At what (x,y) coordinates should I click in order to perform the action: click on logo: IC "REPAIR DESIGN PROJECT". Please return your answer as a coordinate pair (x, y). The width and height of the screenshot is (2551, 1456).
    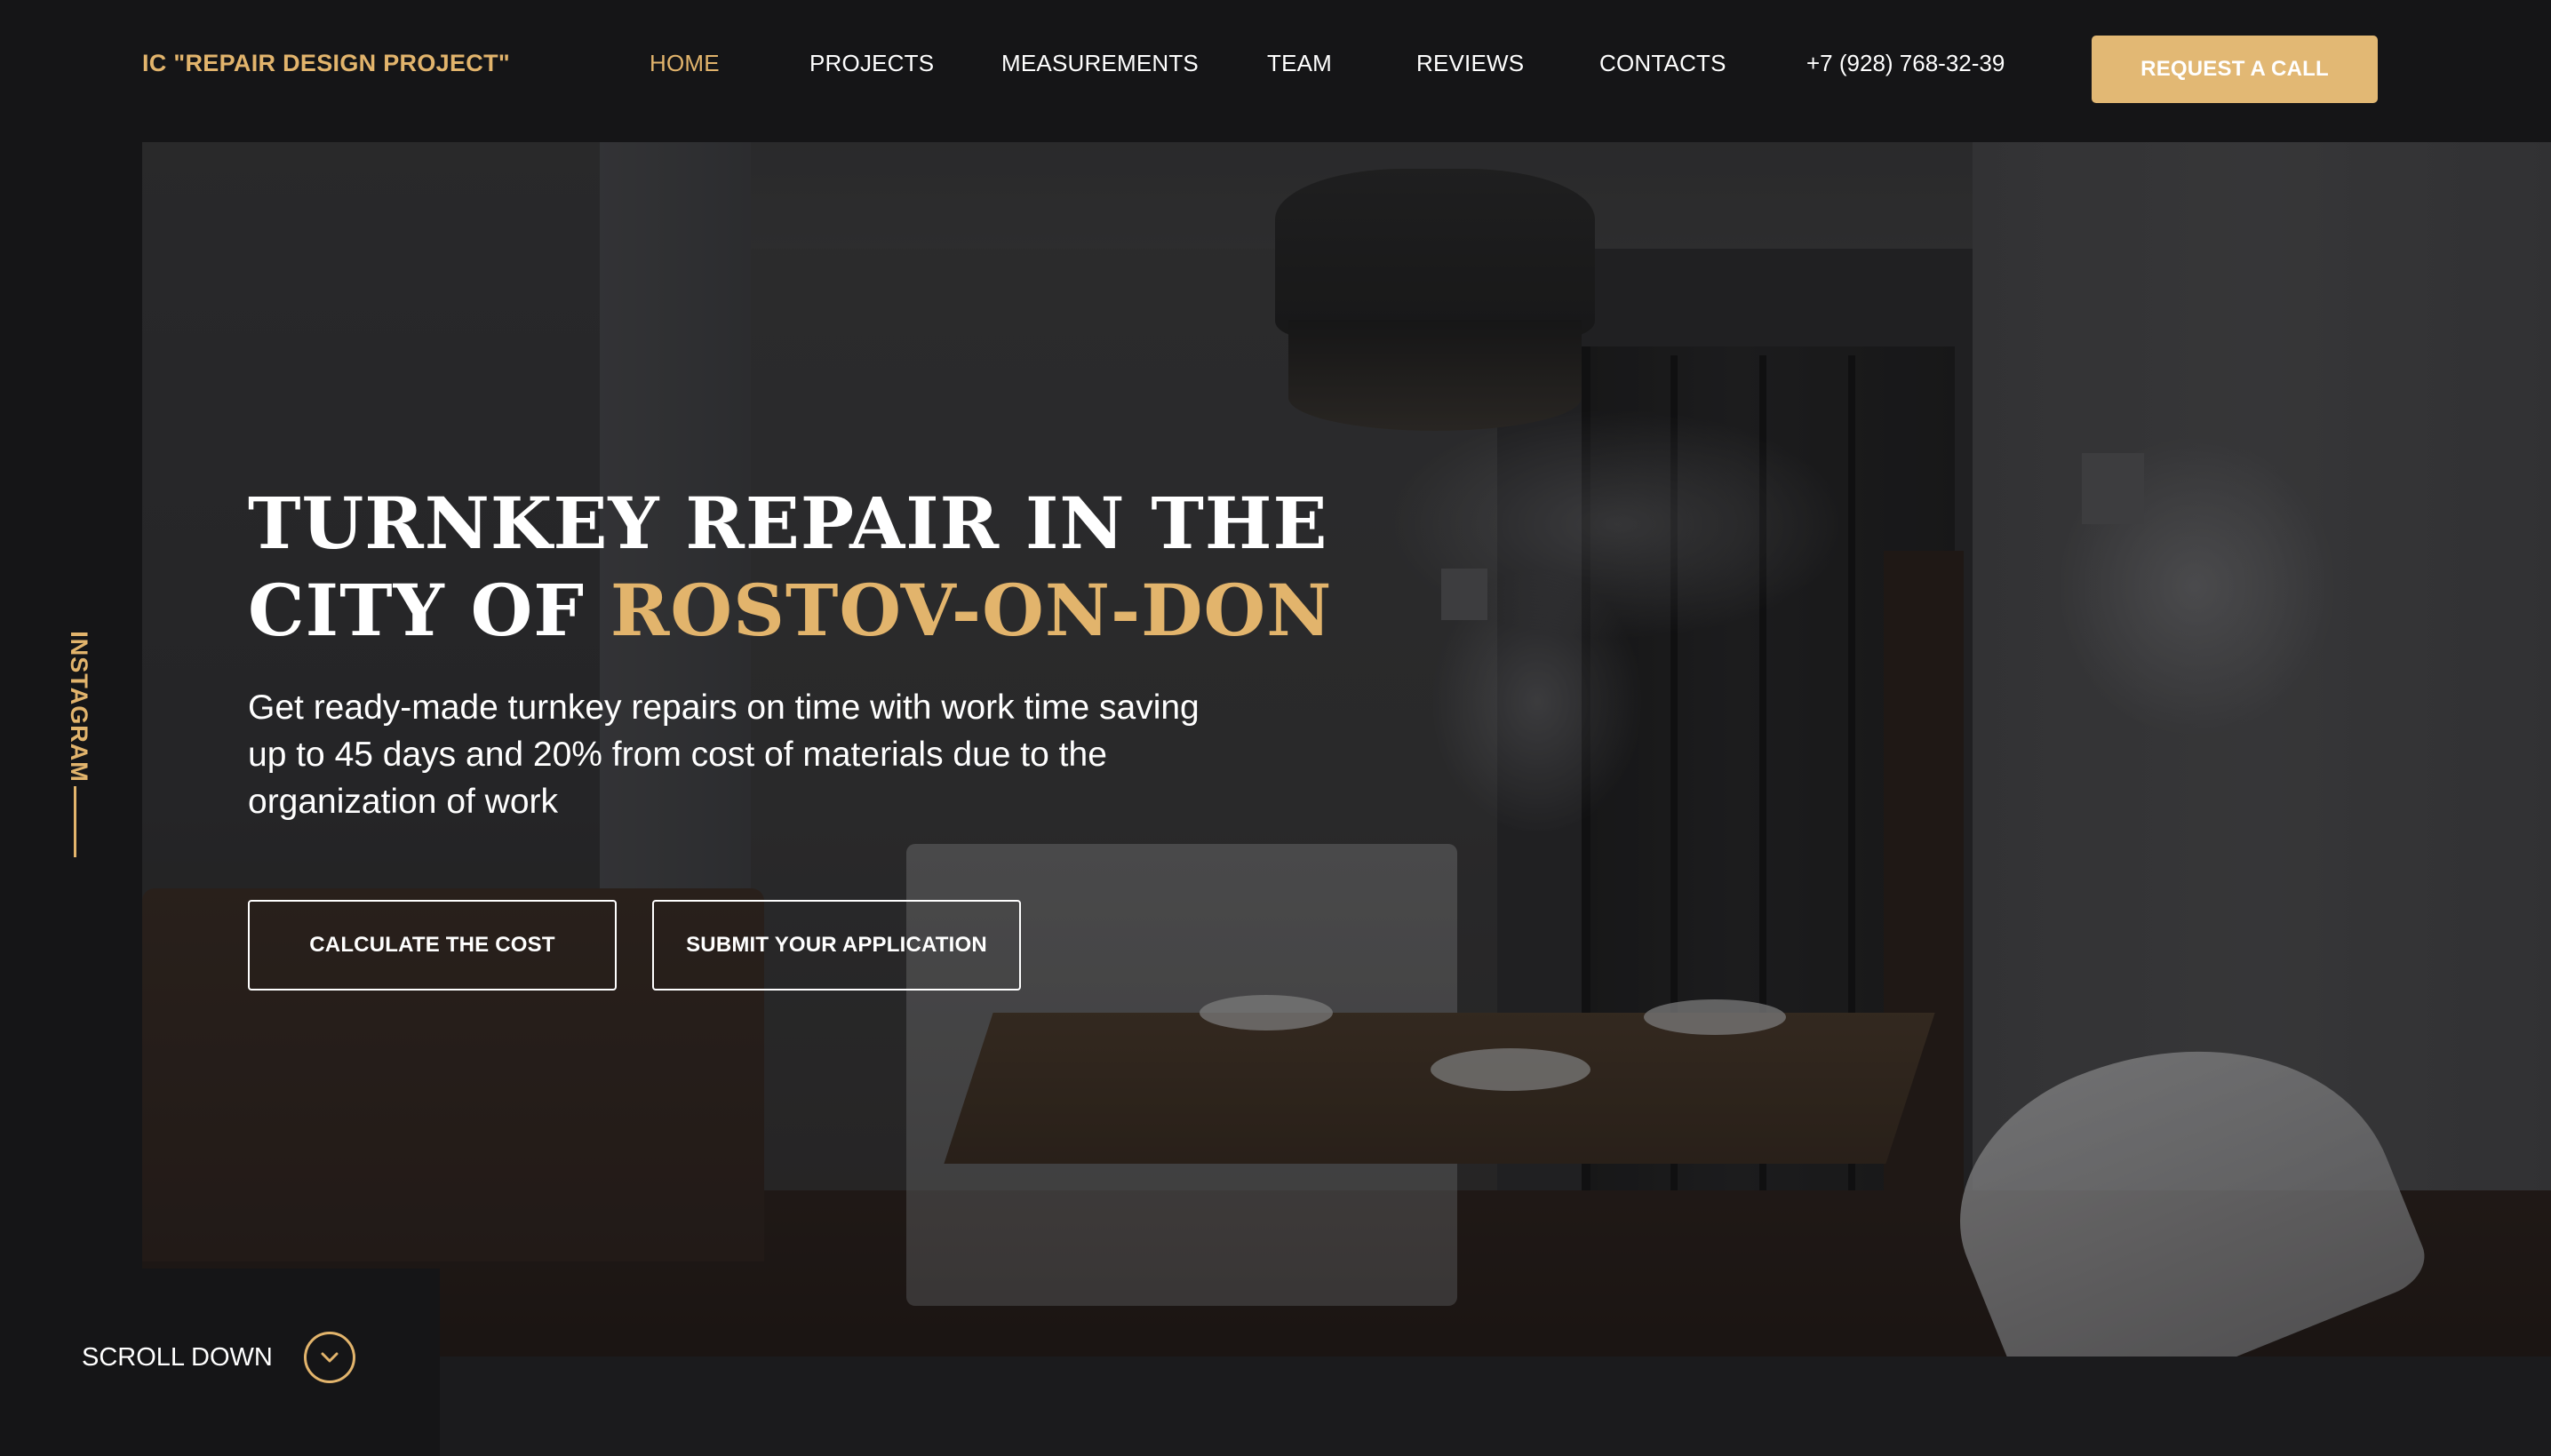
    Looking at the image, I should click on (326, 64).